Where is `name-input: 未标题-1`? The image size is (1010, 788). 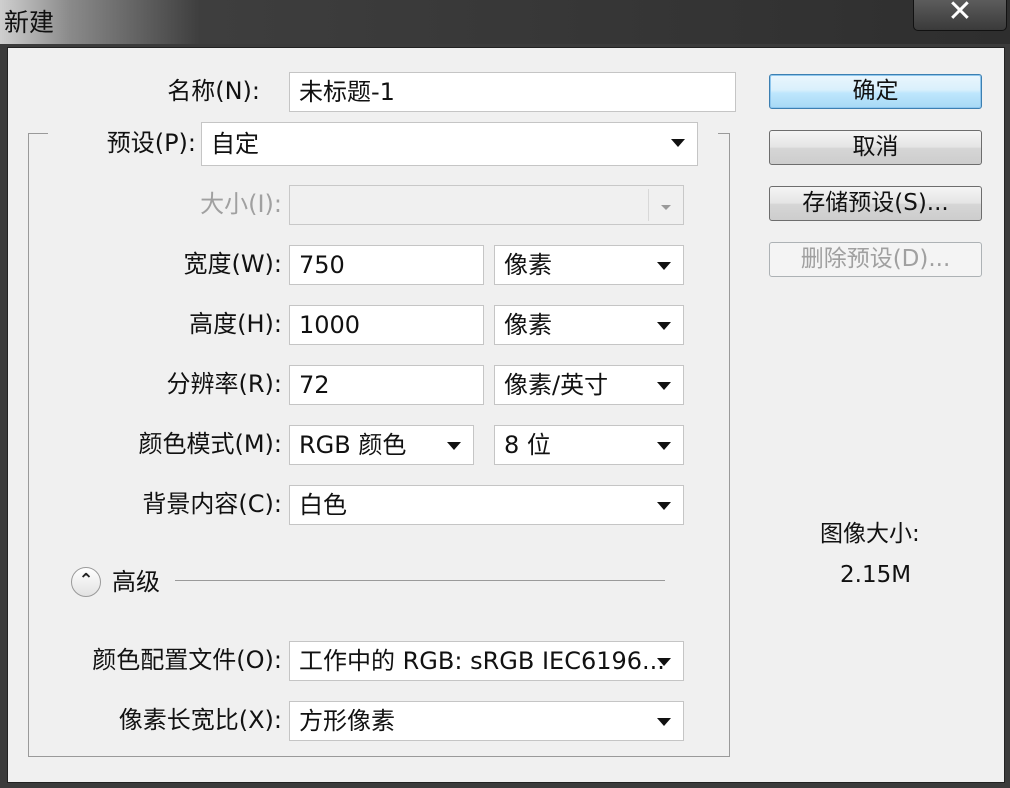
name-input: 未标题-1 is located at coordinates (512, 92).